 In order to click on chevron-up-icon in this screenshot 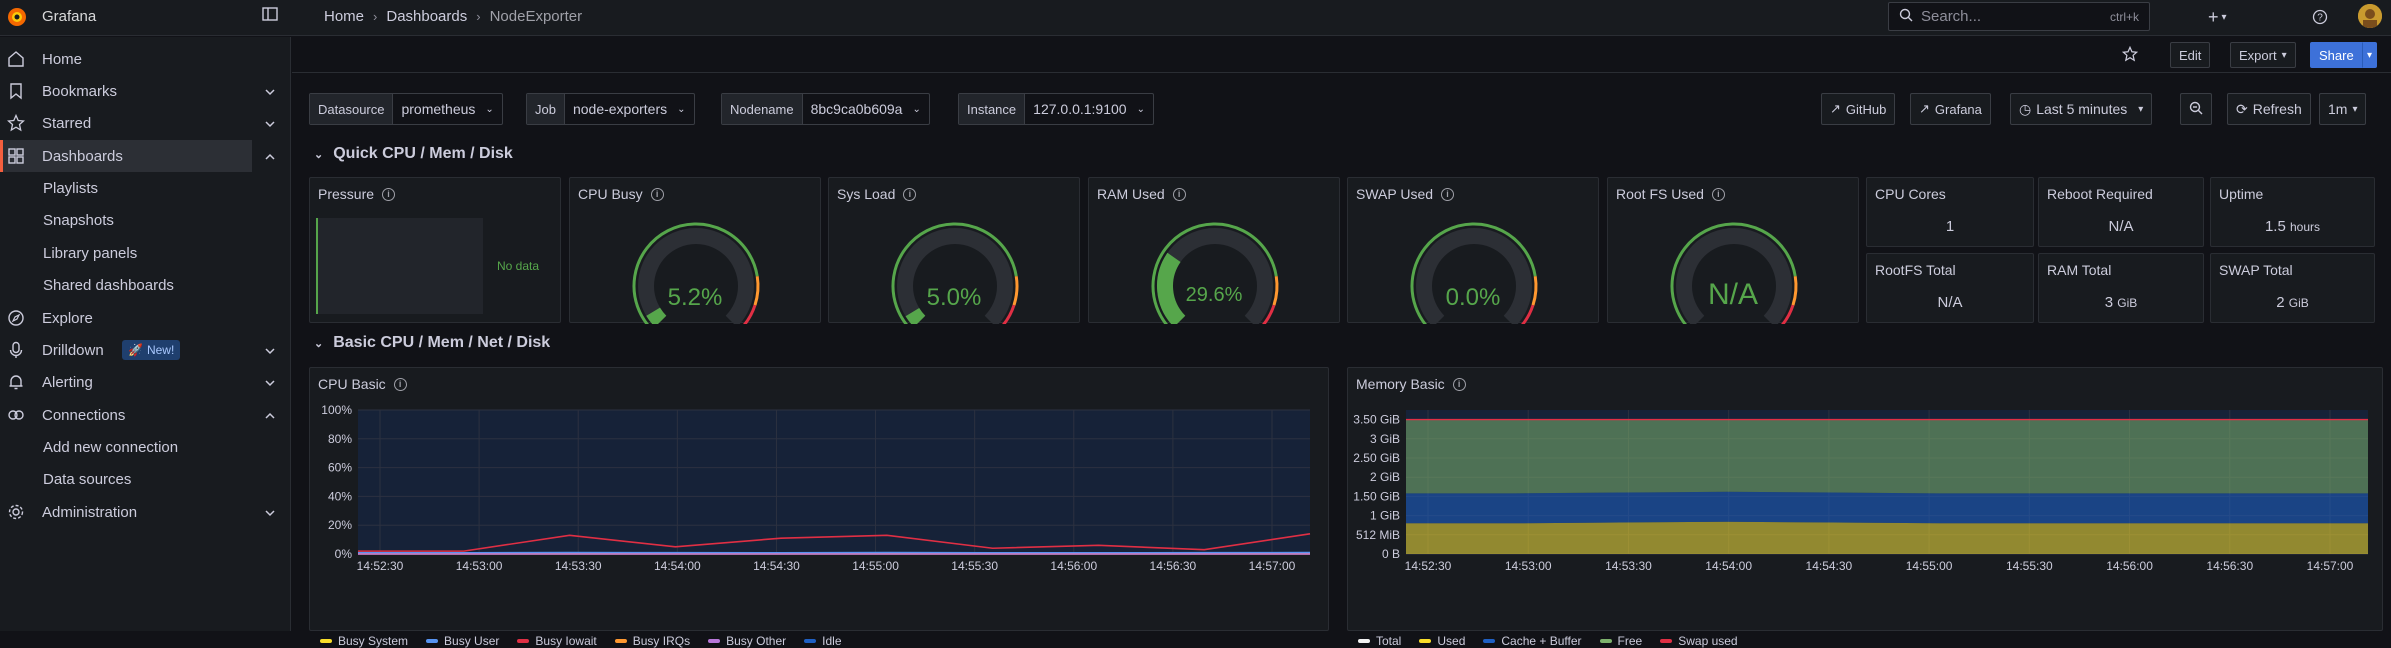, I will do `click(270, 415)`.